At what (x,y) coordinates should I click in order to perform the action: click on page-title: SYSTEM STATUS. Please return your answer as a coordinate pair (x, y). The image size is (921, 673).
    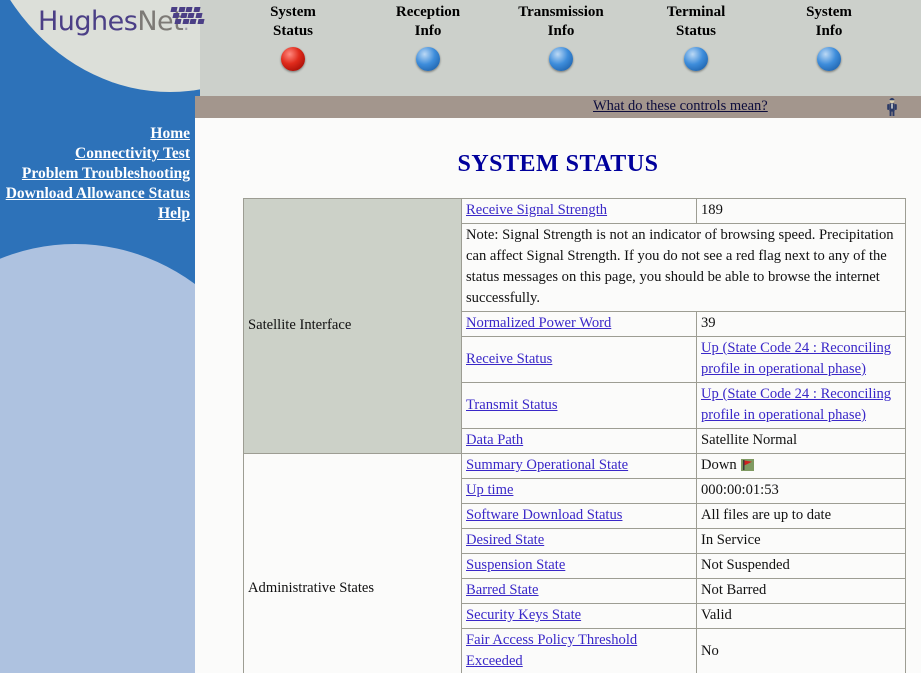
    Looking at the image, I should click on (558, 164).